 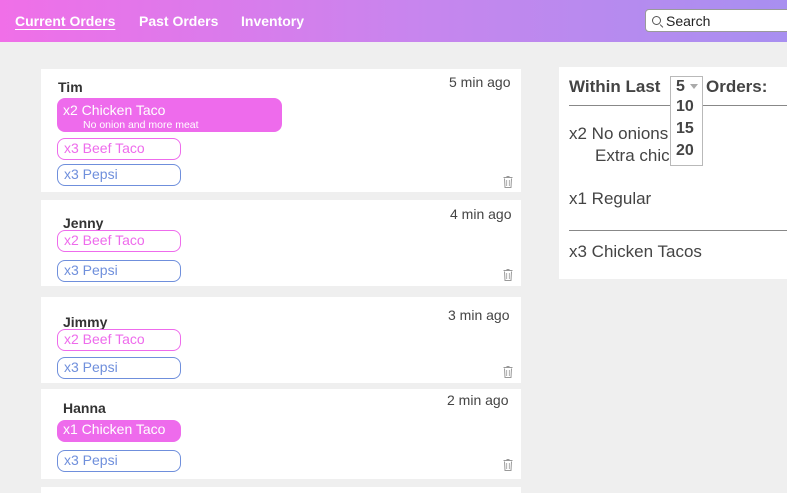 I want to click on order-item: x1 Chicken Taco, so click(x=119, y=431).